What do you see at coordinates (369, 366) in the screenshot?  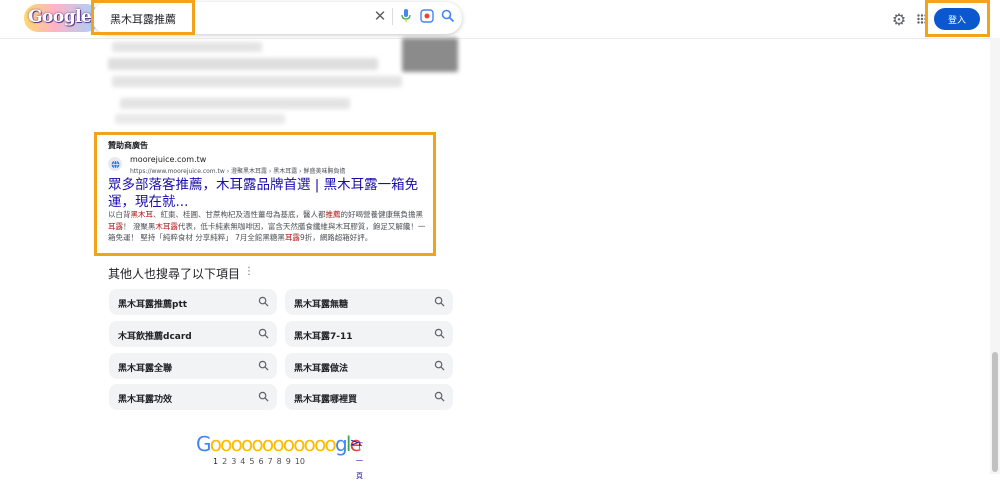 I see `related-search-chip: 黑木耳露做法` at bounding box center [369, 366].